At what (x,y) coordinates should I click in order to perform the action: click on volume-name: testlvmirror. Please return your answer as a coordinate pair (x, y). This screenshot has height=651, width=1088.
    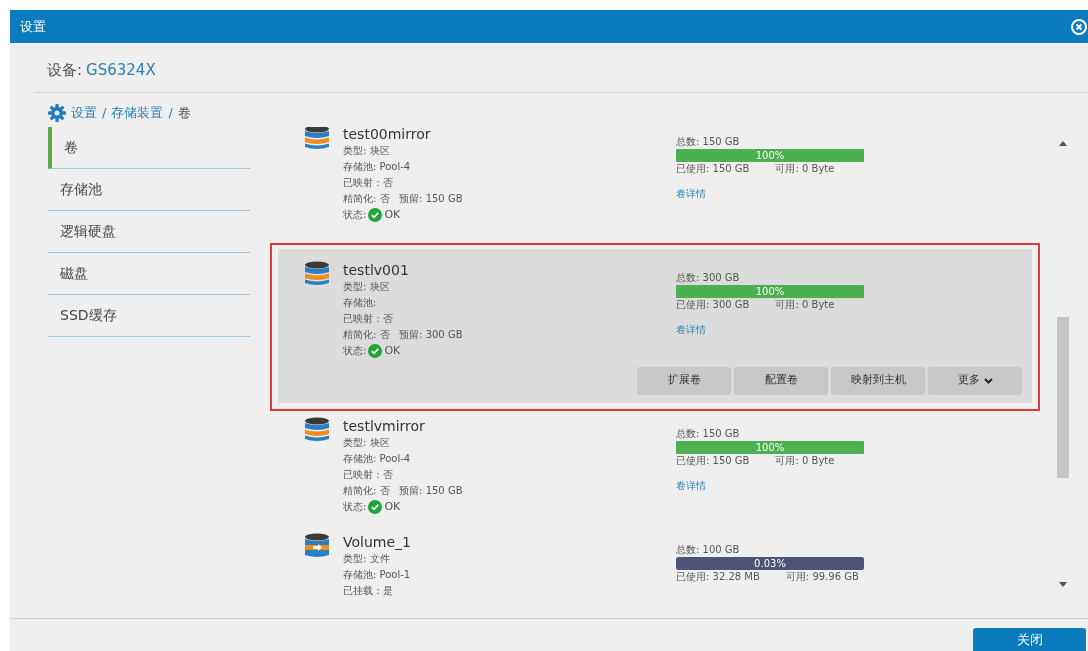
    Looking at the image, I should click on (384, 425).